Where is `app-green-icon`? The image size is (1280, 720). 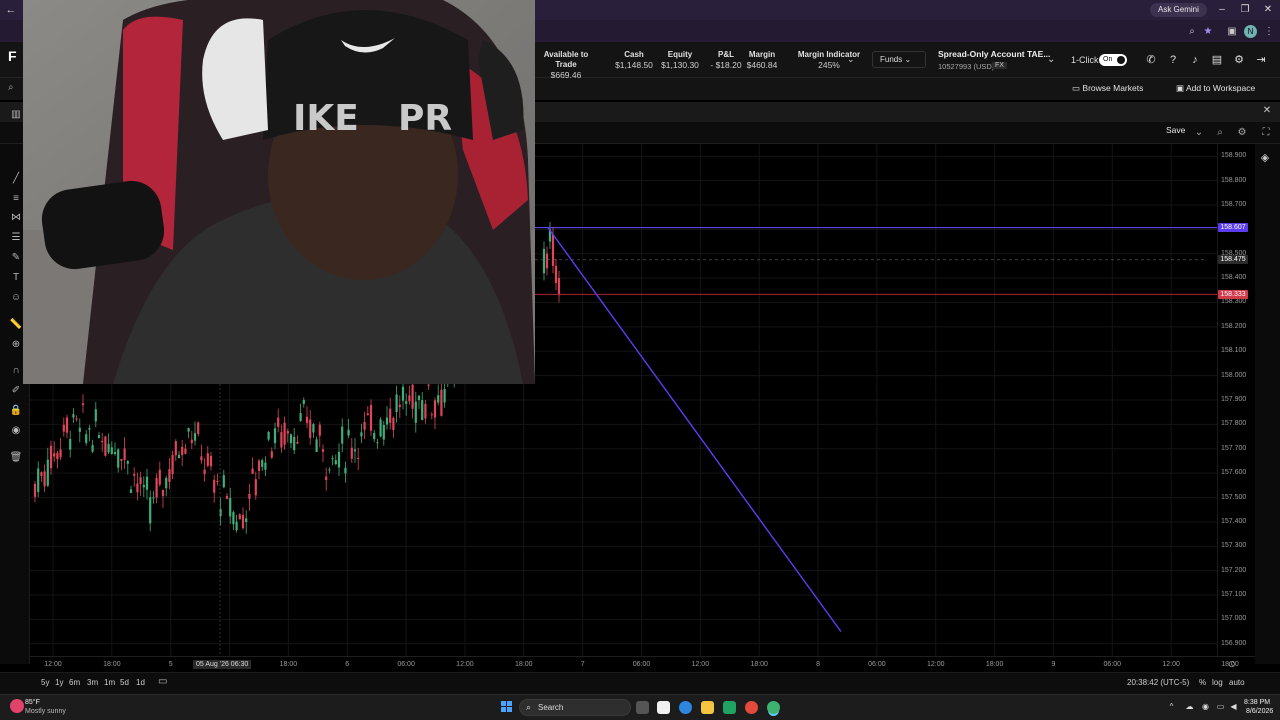
app-green-icon is located at coordinates (729, 707).